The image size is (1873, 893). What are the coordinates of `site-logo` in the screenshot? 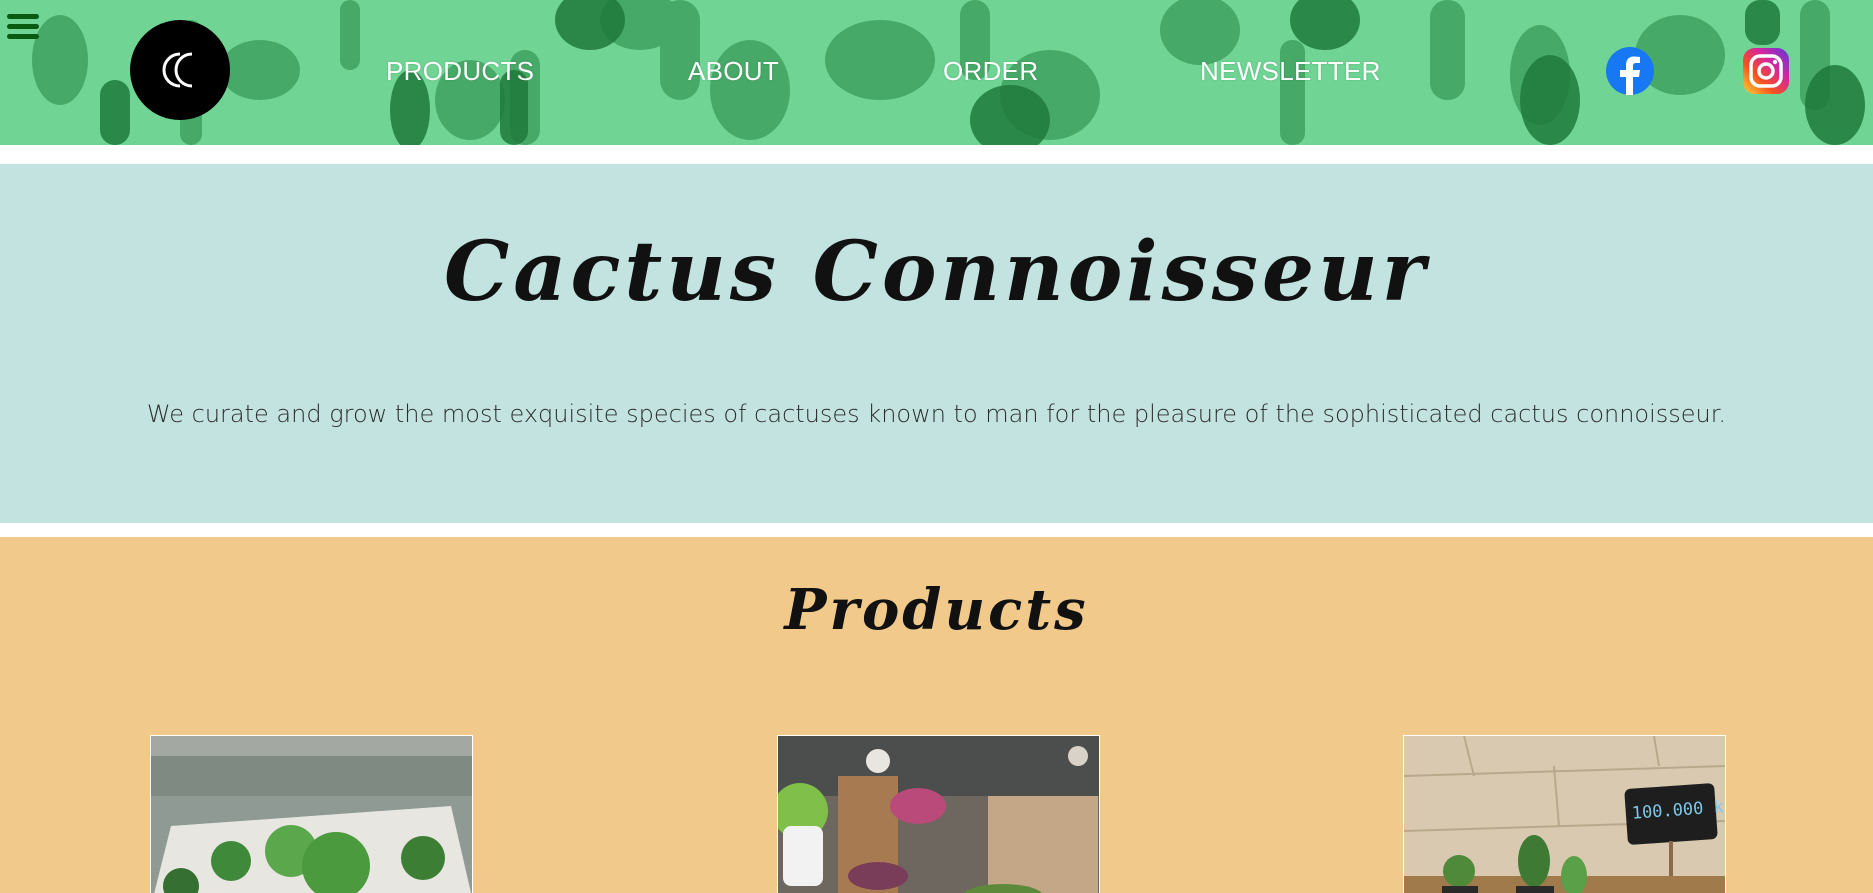 It's located at (180, 70).